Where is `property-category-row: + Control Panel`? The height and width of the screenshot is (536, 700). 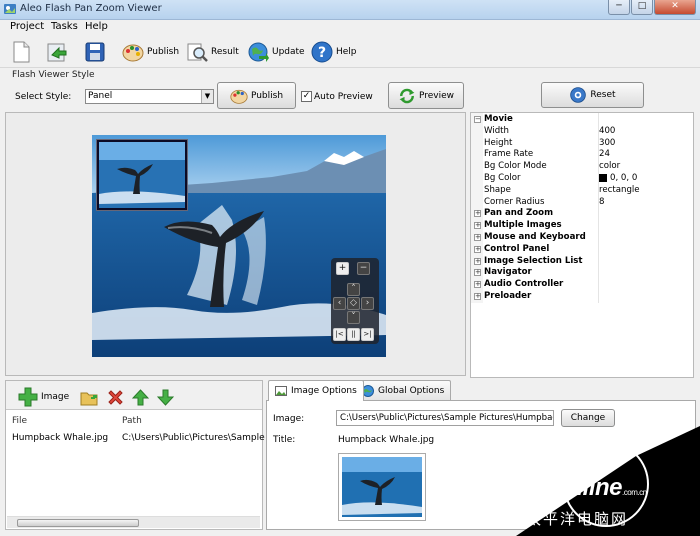
property-category-row: + Control Panel is located at coordinates (582, 250).